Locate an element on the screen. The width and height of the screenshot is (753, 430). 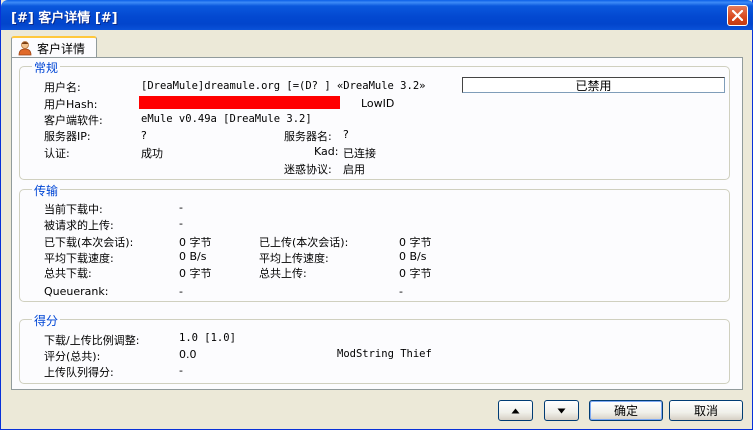
queuerank-value-secondary: - is located at coordinates (401, 291).